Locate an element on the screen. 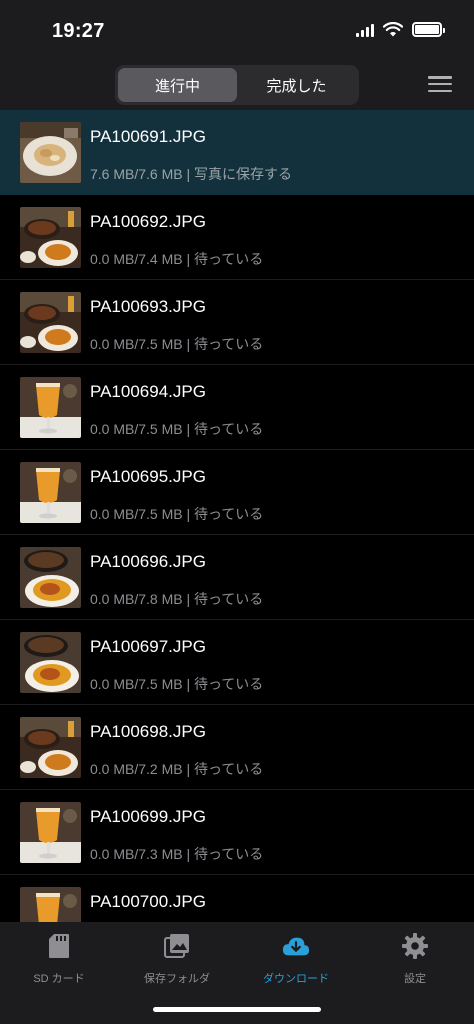 This screenshot has width=474, height=1024. download-row: PA100697.JPG 0.0 MB/7.5 MB | 待っている is located at coordinates (237, 662).